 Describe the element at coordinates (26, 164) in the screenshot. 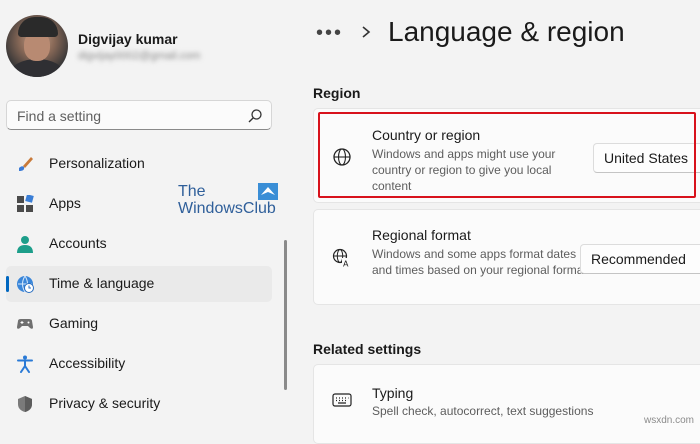

I see `brush-icon` at that location.